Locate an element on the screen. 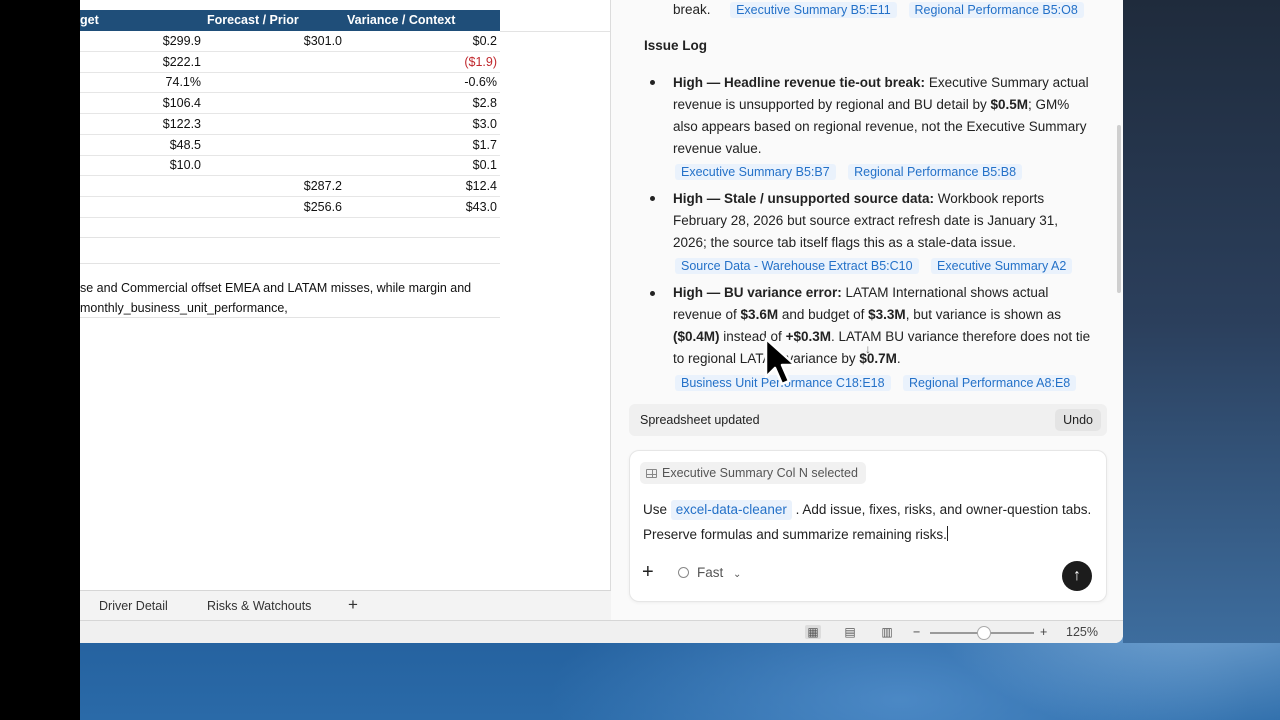  table-cell: -0.6% is located at coordinates (480, 82).